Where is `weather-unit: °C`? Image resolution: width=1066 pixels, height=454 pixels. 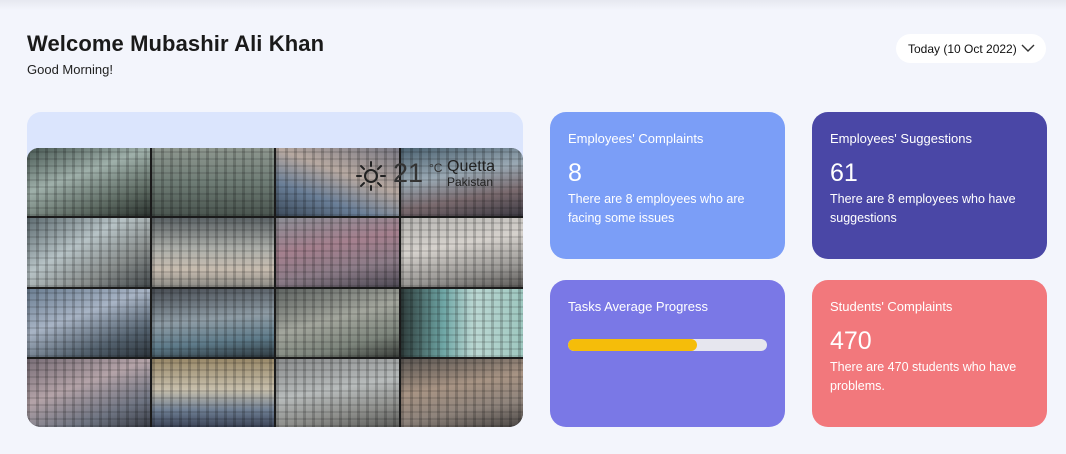 weather-unit: °C is located at coordinates (436, 168).